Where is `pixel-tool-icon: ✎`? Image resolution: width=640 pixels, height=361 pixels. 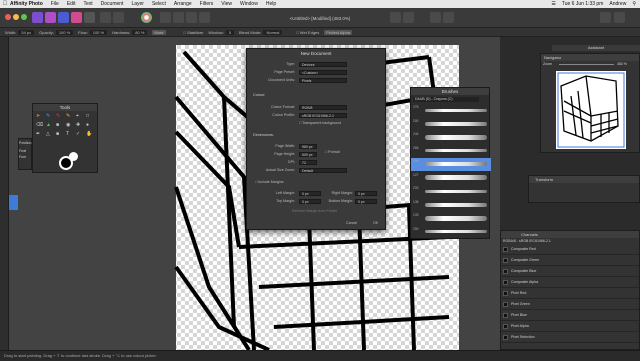
pixel-tool-icon: ✎ is located at coordinates (61, 117).